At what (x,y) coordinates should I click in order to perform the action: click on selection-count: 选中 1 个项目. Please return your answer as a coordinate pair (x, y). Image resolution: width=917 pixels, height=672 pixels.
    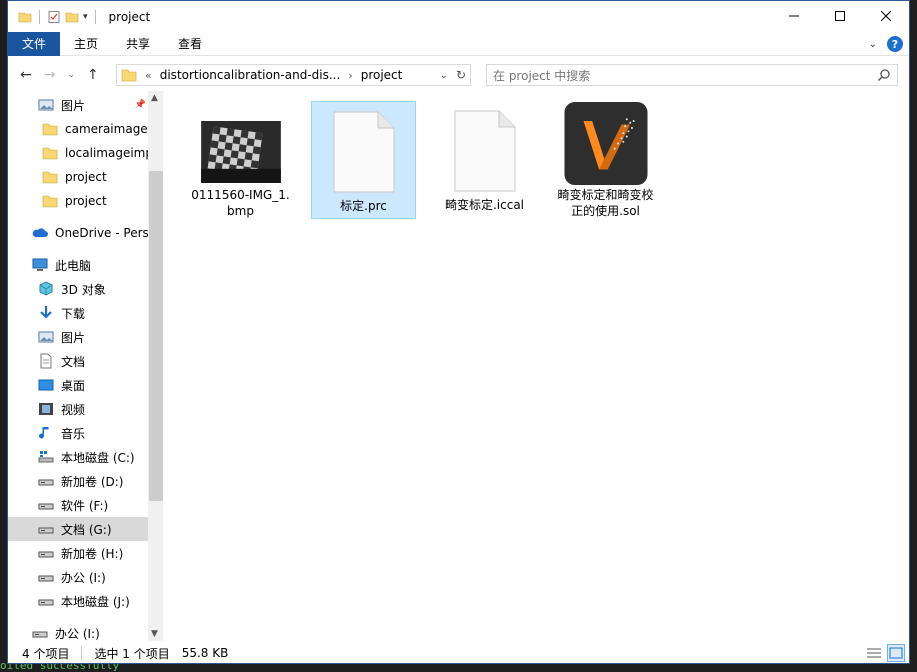
    Looking at the image, I should click on (132, 653).